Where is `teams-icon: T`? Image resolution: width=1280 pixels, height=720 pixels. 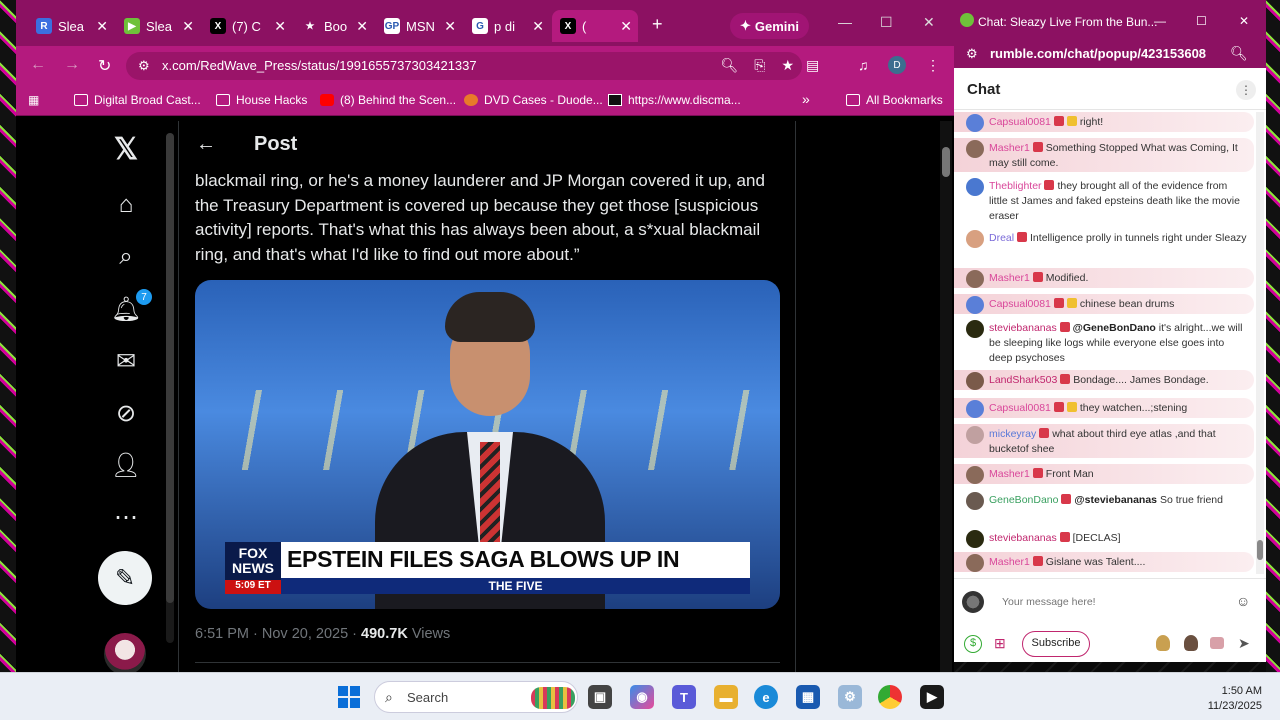 teams-icon: T is located at coordinates (684, 697).